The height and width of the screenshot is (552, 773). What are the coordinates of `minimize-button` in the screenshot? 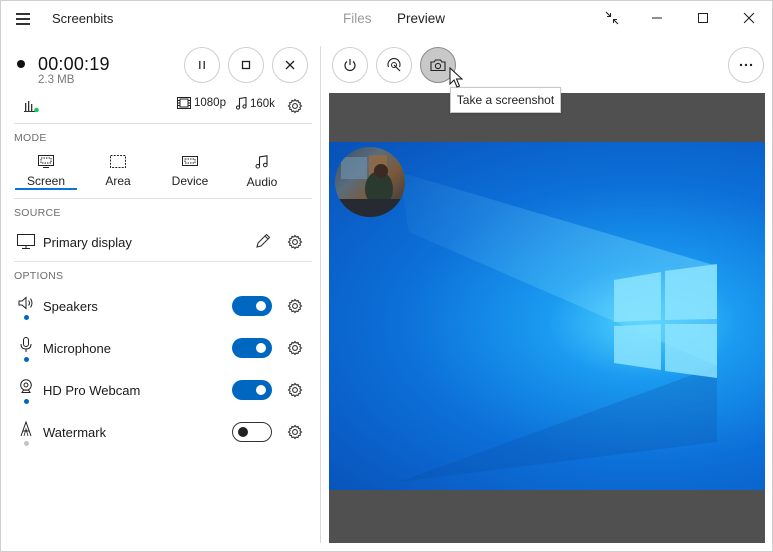 It's located at (657, 18).